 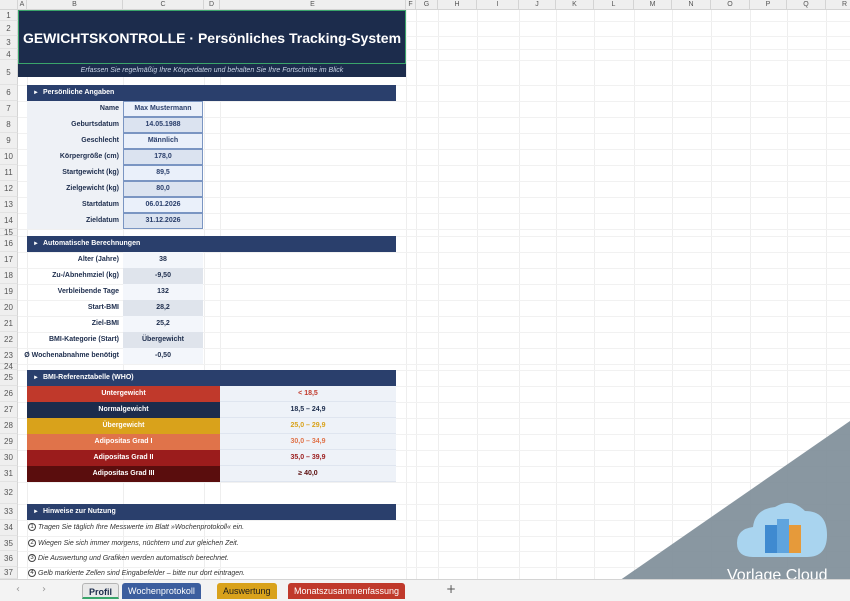 What do you see at coordinates (163, 189) in the screenshot?
I see `profile-value-cell: 80,0` at bounding box center [163, 189].